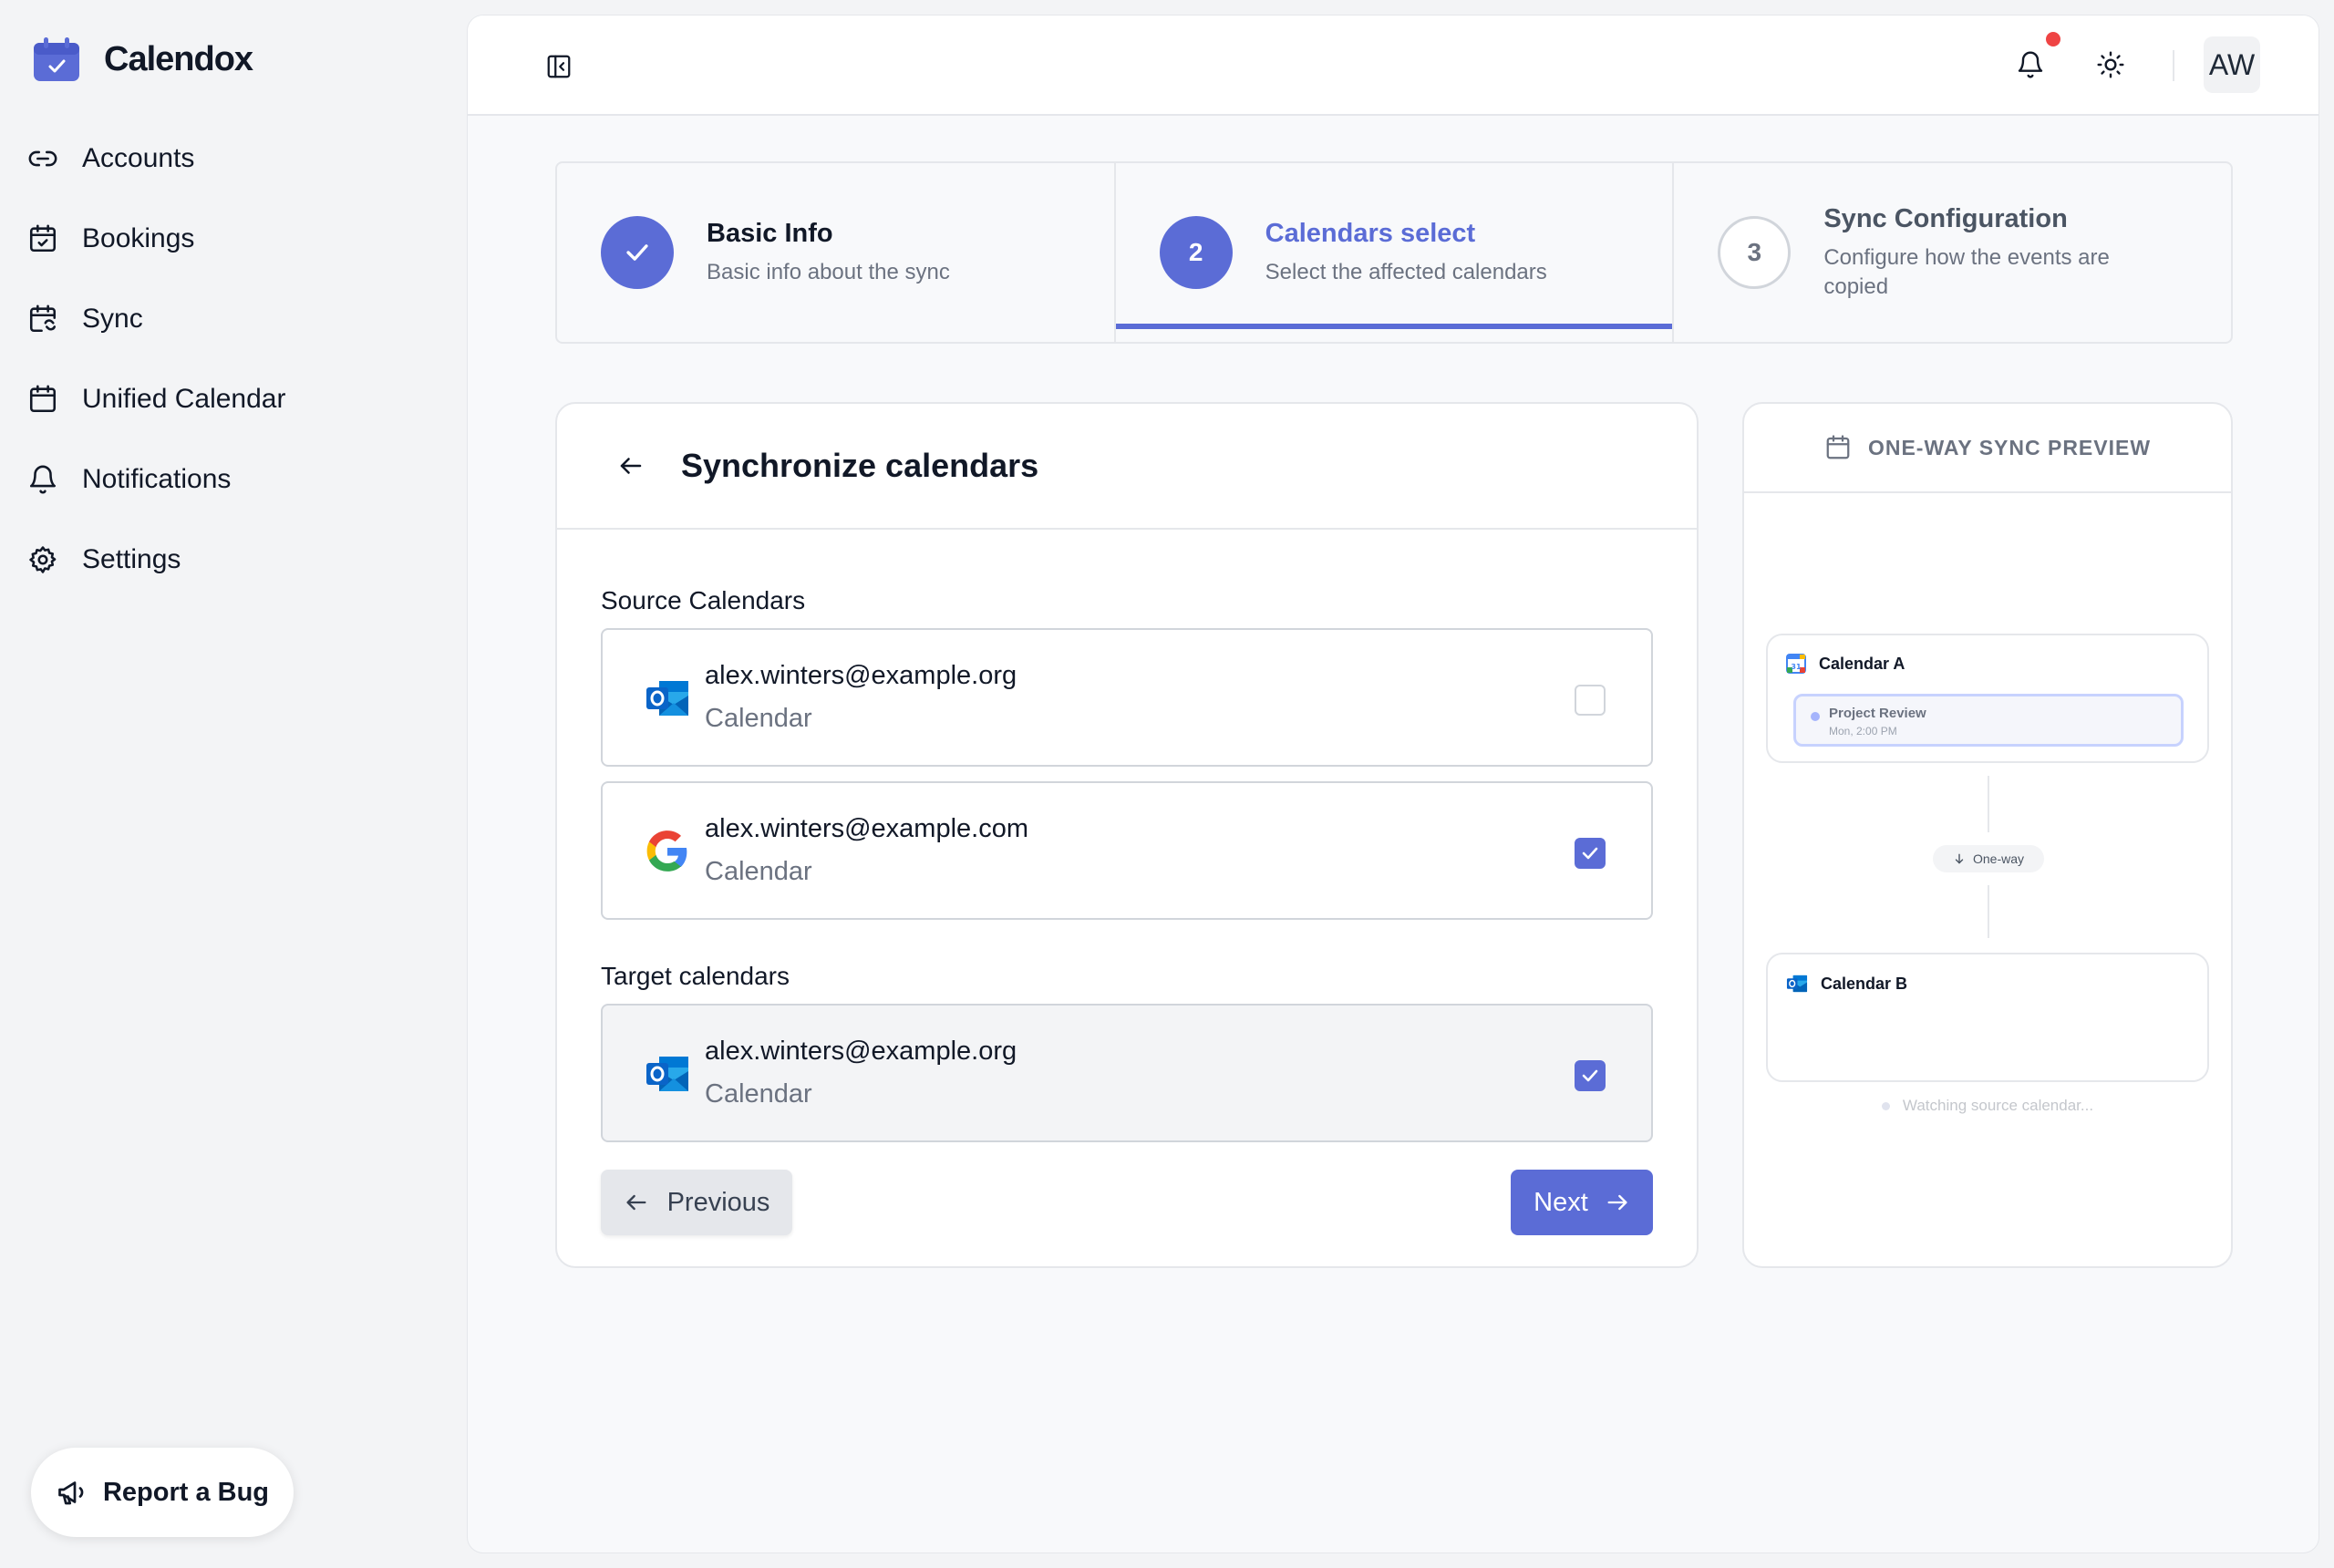 This screenshot has width=2334, height=1568. What do you see at coordinates (1863, 731) in the screenshot?
I see `event-time: Mon, 2:00 PM` at bounding box center [1863, 731].